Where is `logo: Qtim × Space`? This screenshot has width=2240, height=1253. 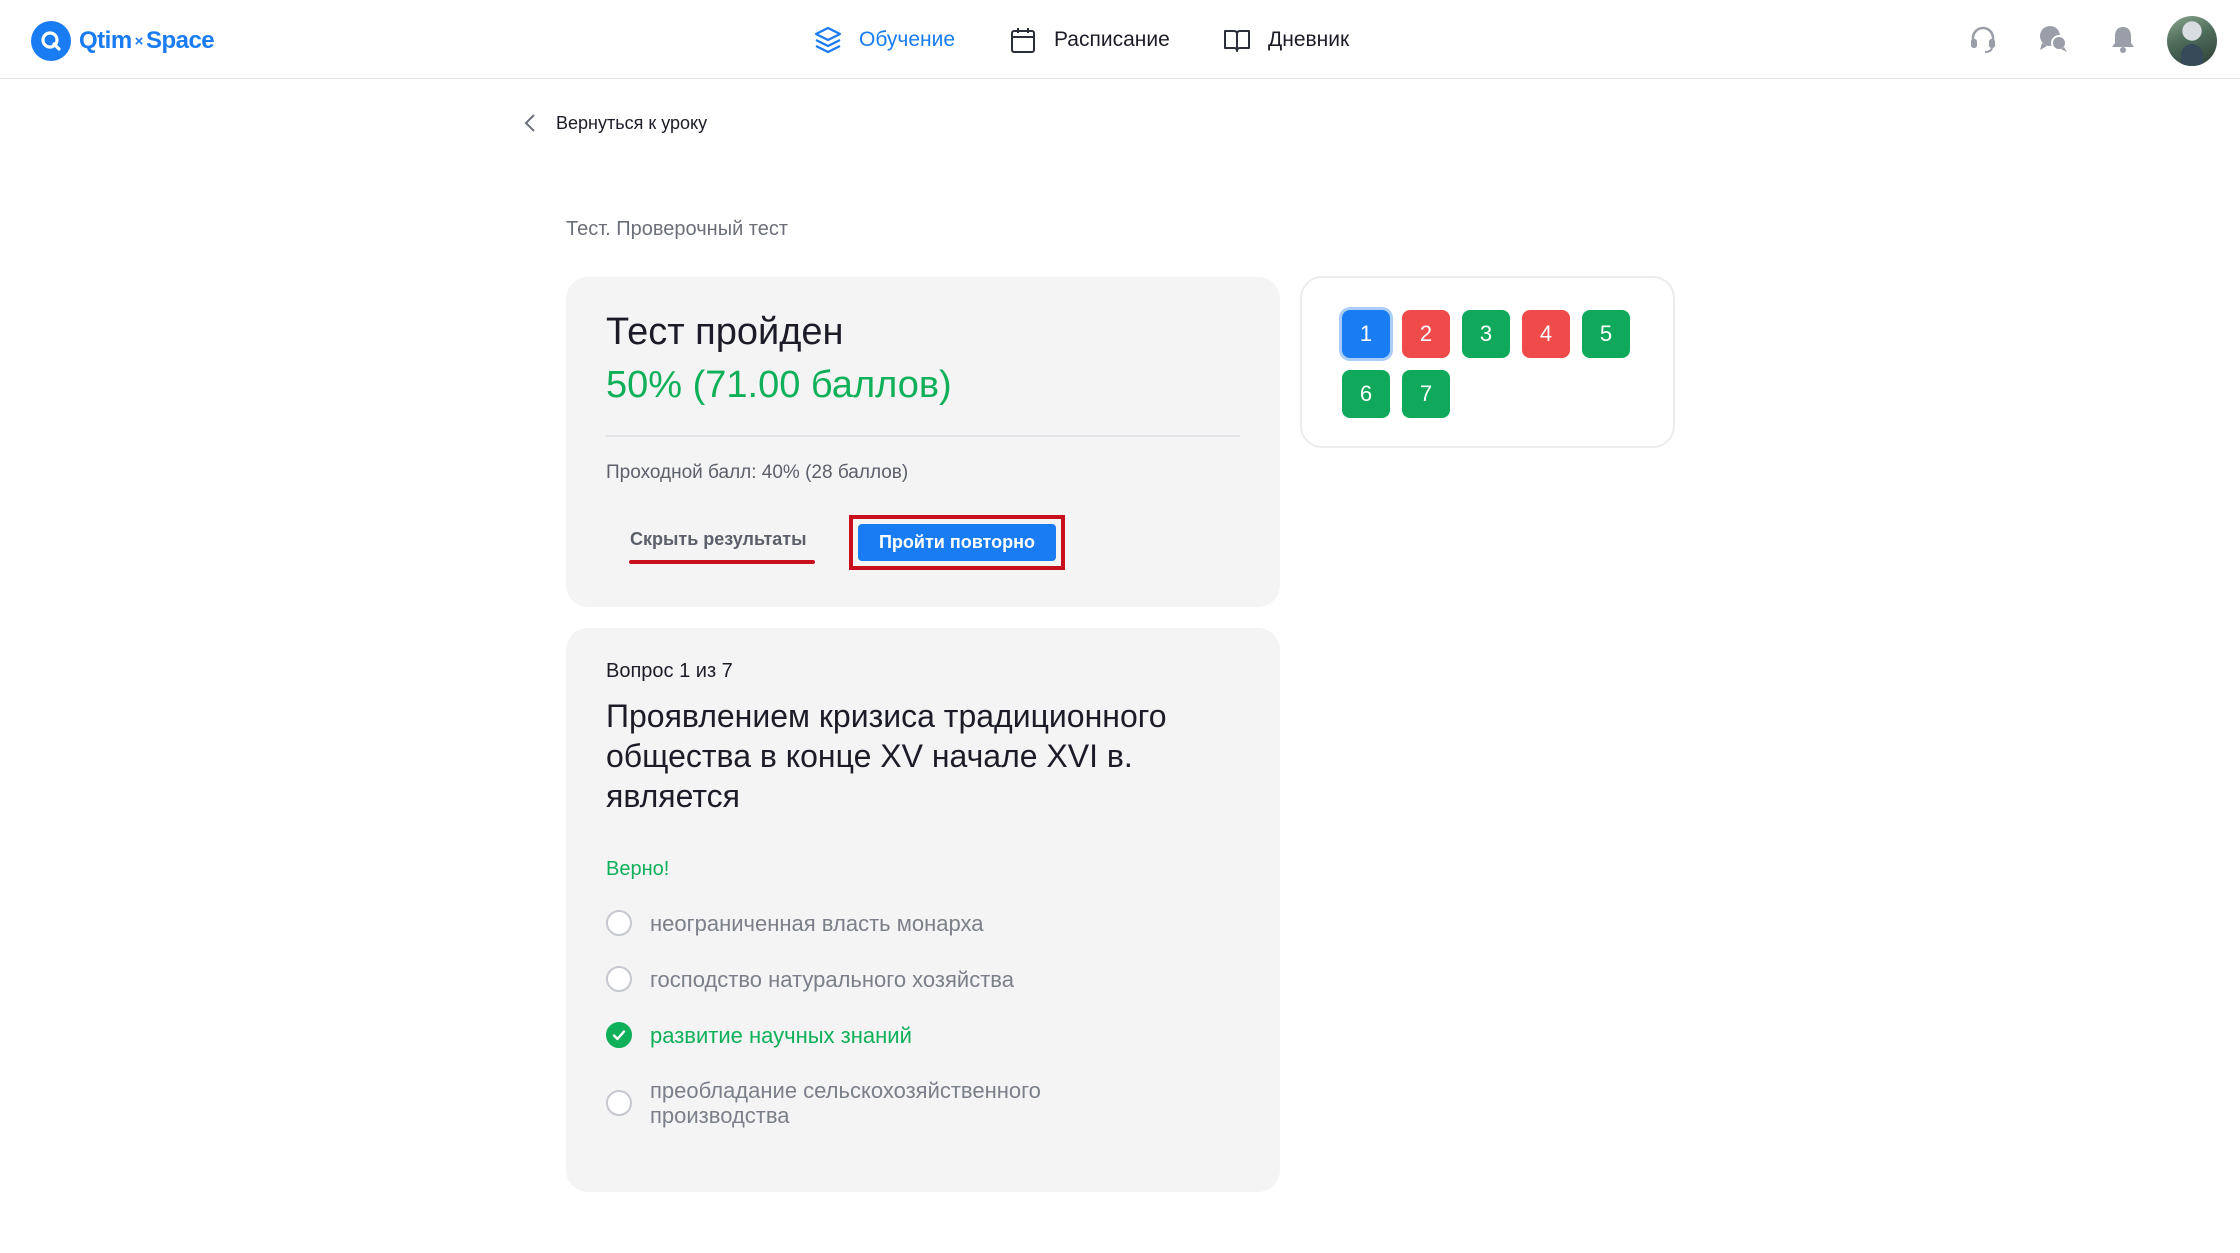
logo: Qtim × Space is located at coordinates (123, 41).